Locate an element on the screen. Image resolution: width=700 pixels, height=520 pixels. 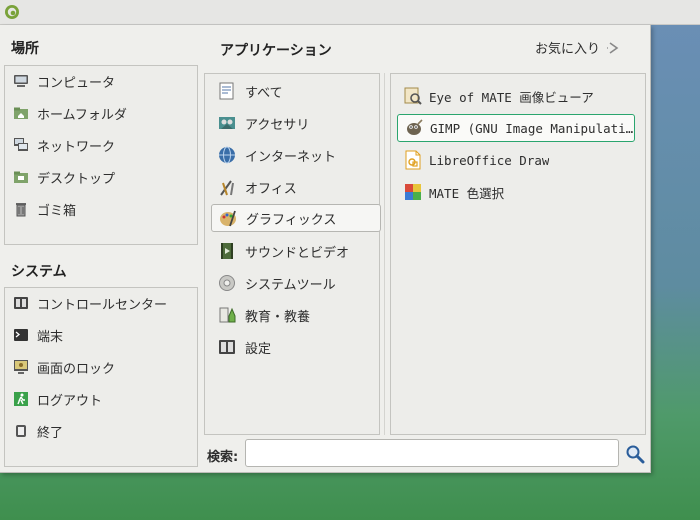
places-item-home: ホームフォルダ is located at coordinates (68, 113).